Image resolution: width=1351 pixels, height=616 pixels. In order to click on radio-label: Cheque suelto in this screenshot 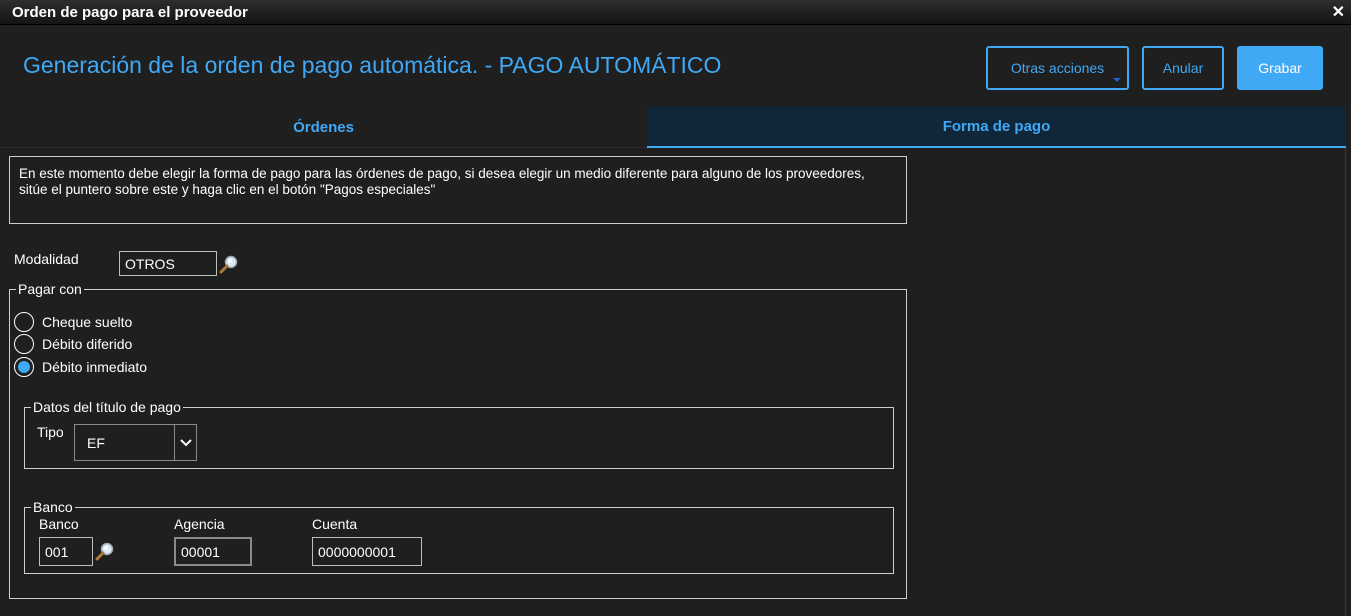, I will do `click(87, 322)`.